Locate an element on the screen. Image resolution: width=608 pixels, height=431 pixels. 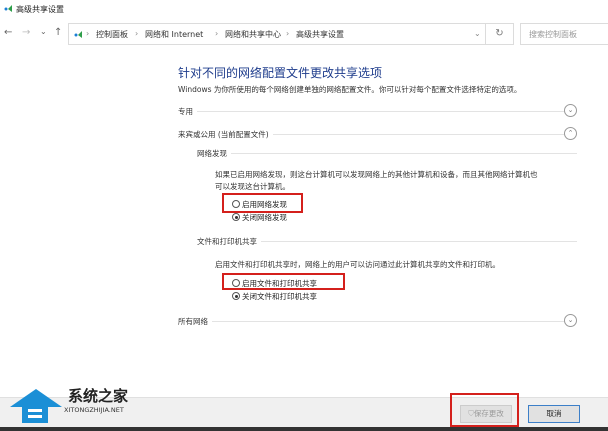
enable-discovery-radio is located at coordinates (236, 204).